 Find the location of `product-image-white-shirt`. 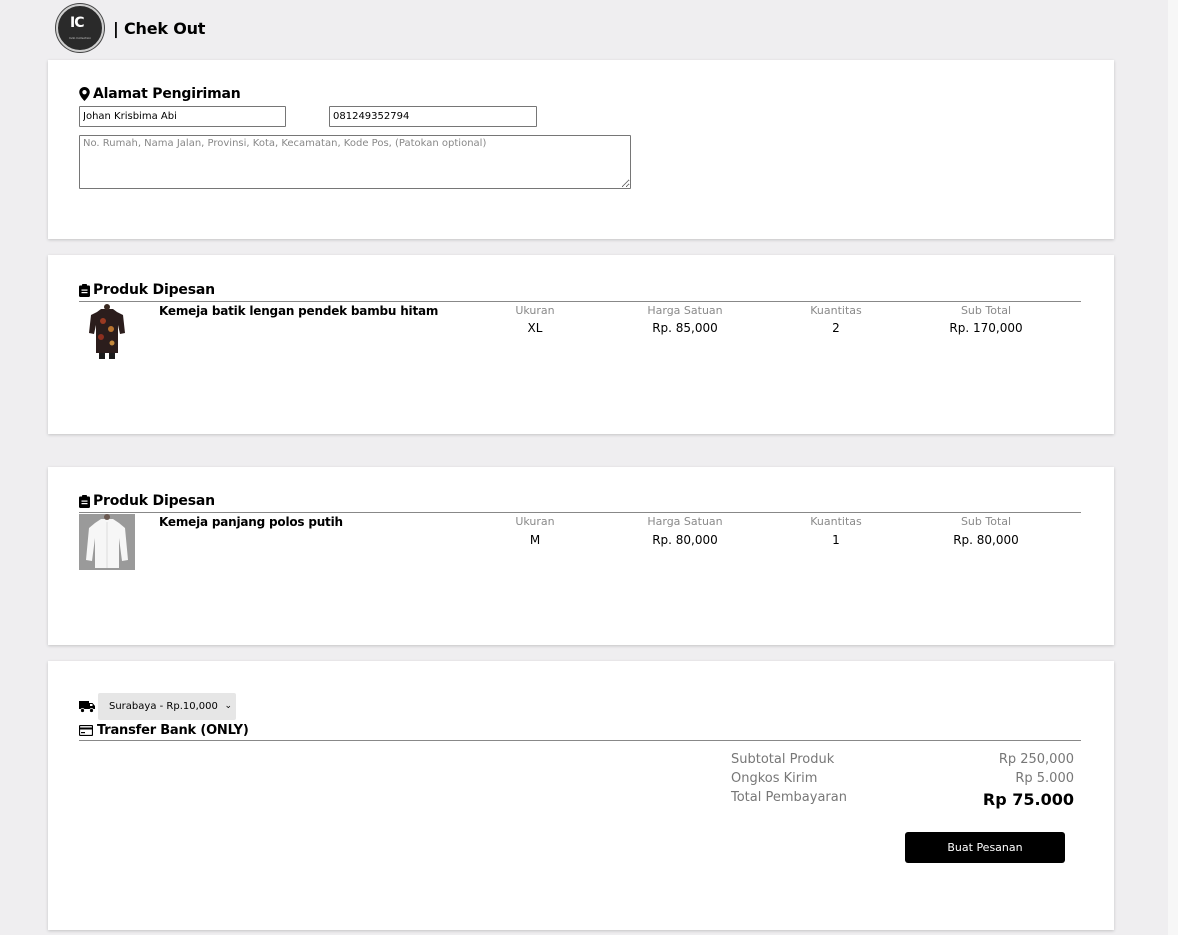

product-image-white-shirt is located at coordinates (107, 542).